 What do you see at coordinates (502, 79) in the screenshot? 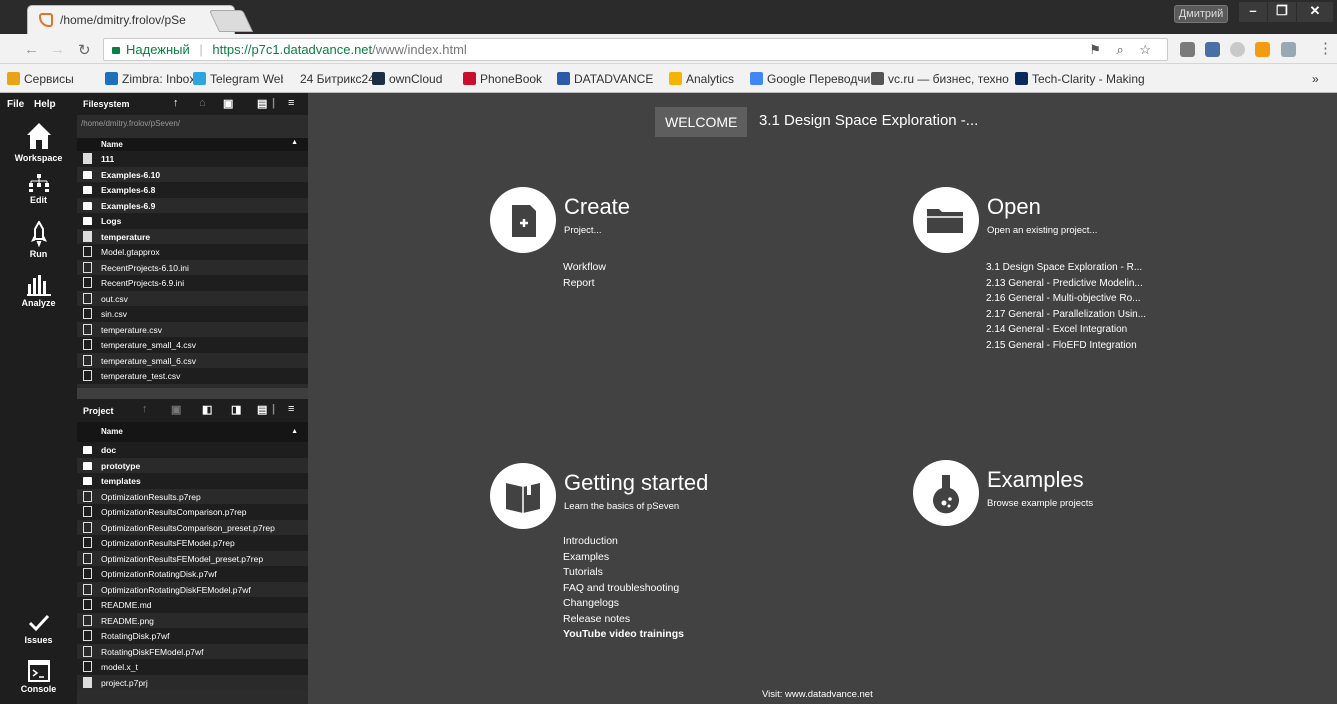
I see `bookmark-item: PhoneBook` at bounding box center [502, 79].